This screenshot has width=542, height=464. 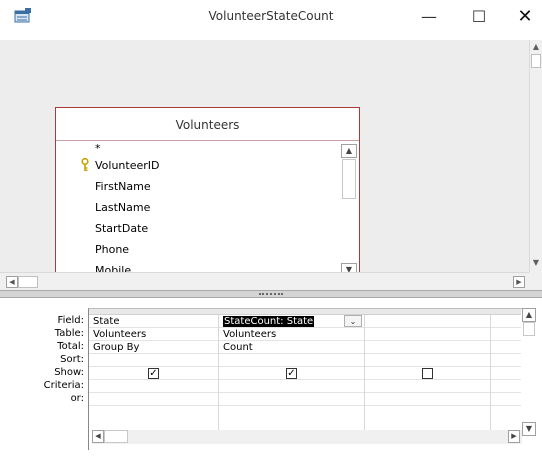 What do you see at coordinates (271, 16) in the screenshot?
I see `window-title: VolunteerStateCount` at bounding box center [271, 16].